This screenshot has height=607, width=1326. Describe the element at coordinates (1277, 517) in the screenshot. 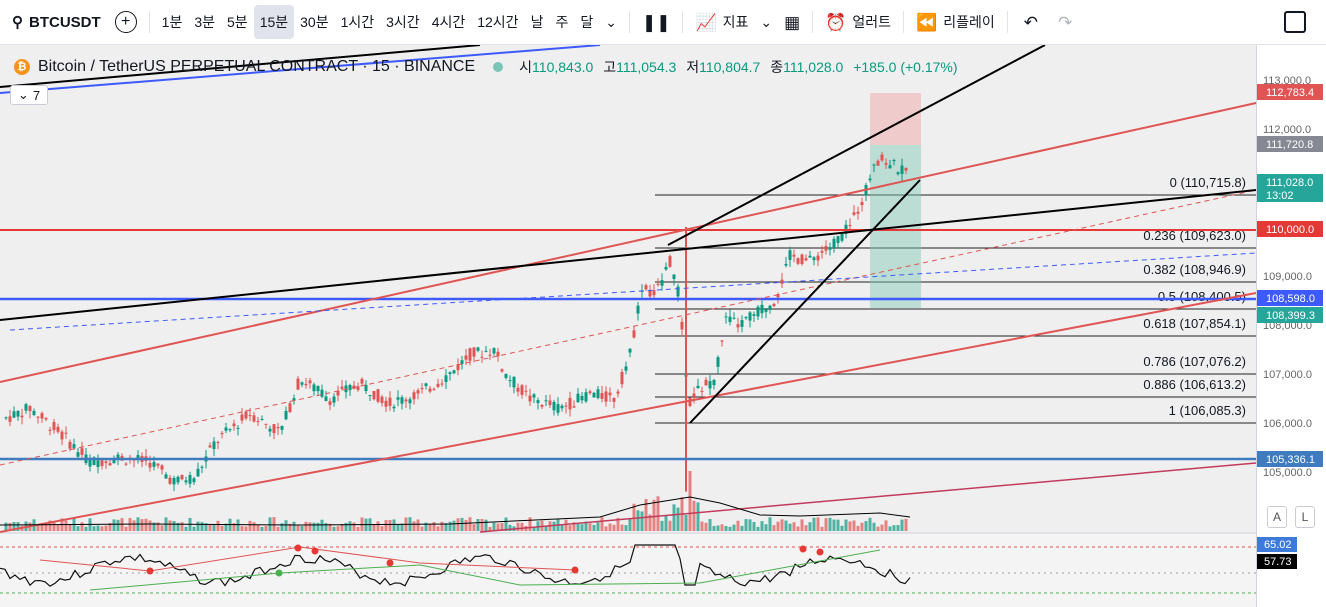

I see `auto-scale-button: A` at that location.